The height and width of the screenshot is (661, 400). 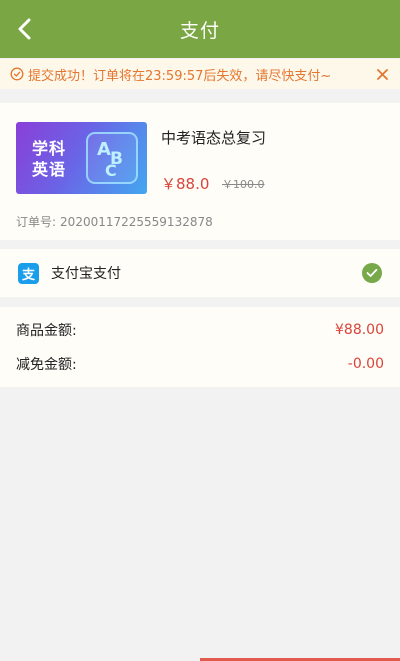 I want to click on order-number-label: 订单号:, so click(x=36, y=222).